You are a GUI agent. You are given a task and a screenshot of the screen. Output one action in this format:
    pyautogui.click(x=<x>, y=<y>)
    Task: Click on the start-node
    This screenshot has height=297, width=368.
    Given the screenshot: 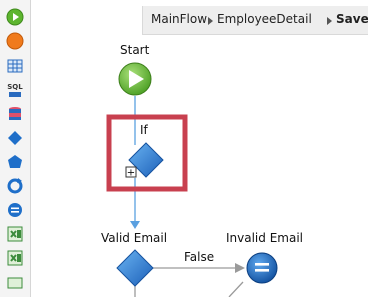 What is the action you would take?
    pyautogui.click(x=135, y=79)
    